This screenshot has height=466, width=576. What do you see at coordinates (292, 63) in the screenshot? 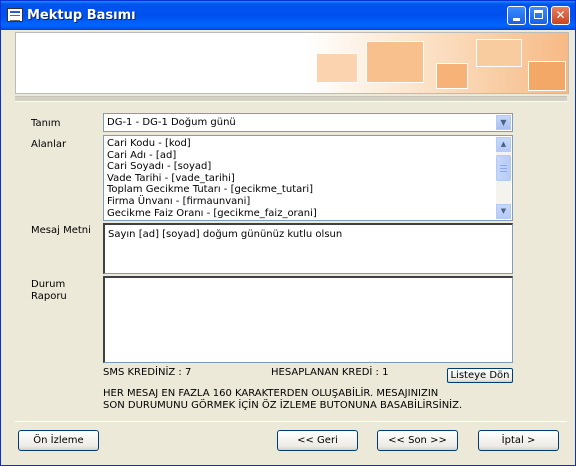
I see `header-banner` at bounding box center [292, 63].